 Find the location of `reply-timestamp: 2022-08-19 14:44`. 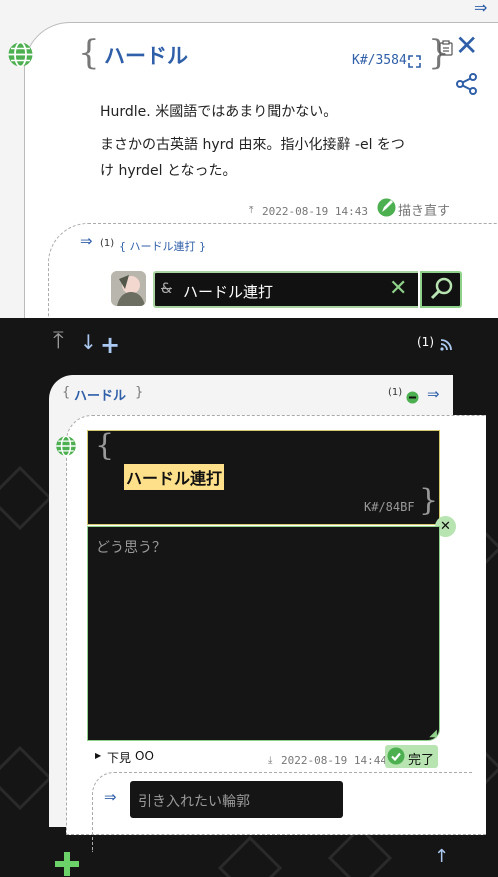

reply-timestamp: 2022-08-19 14:44 is located at coordinates (334, 760).